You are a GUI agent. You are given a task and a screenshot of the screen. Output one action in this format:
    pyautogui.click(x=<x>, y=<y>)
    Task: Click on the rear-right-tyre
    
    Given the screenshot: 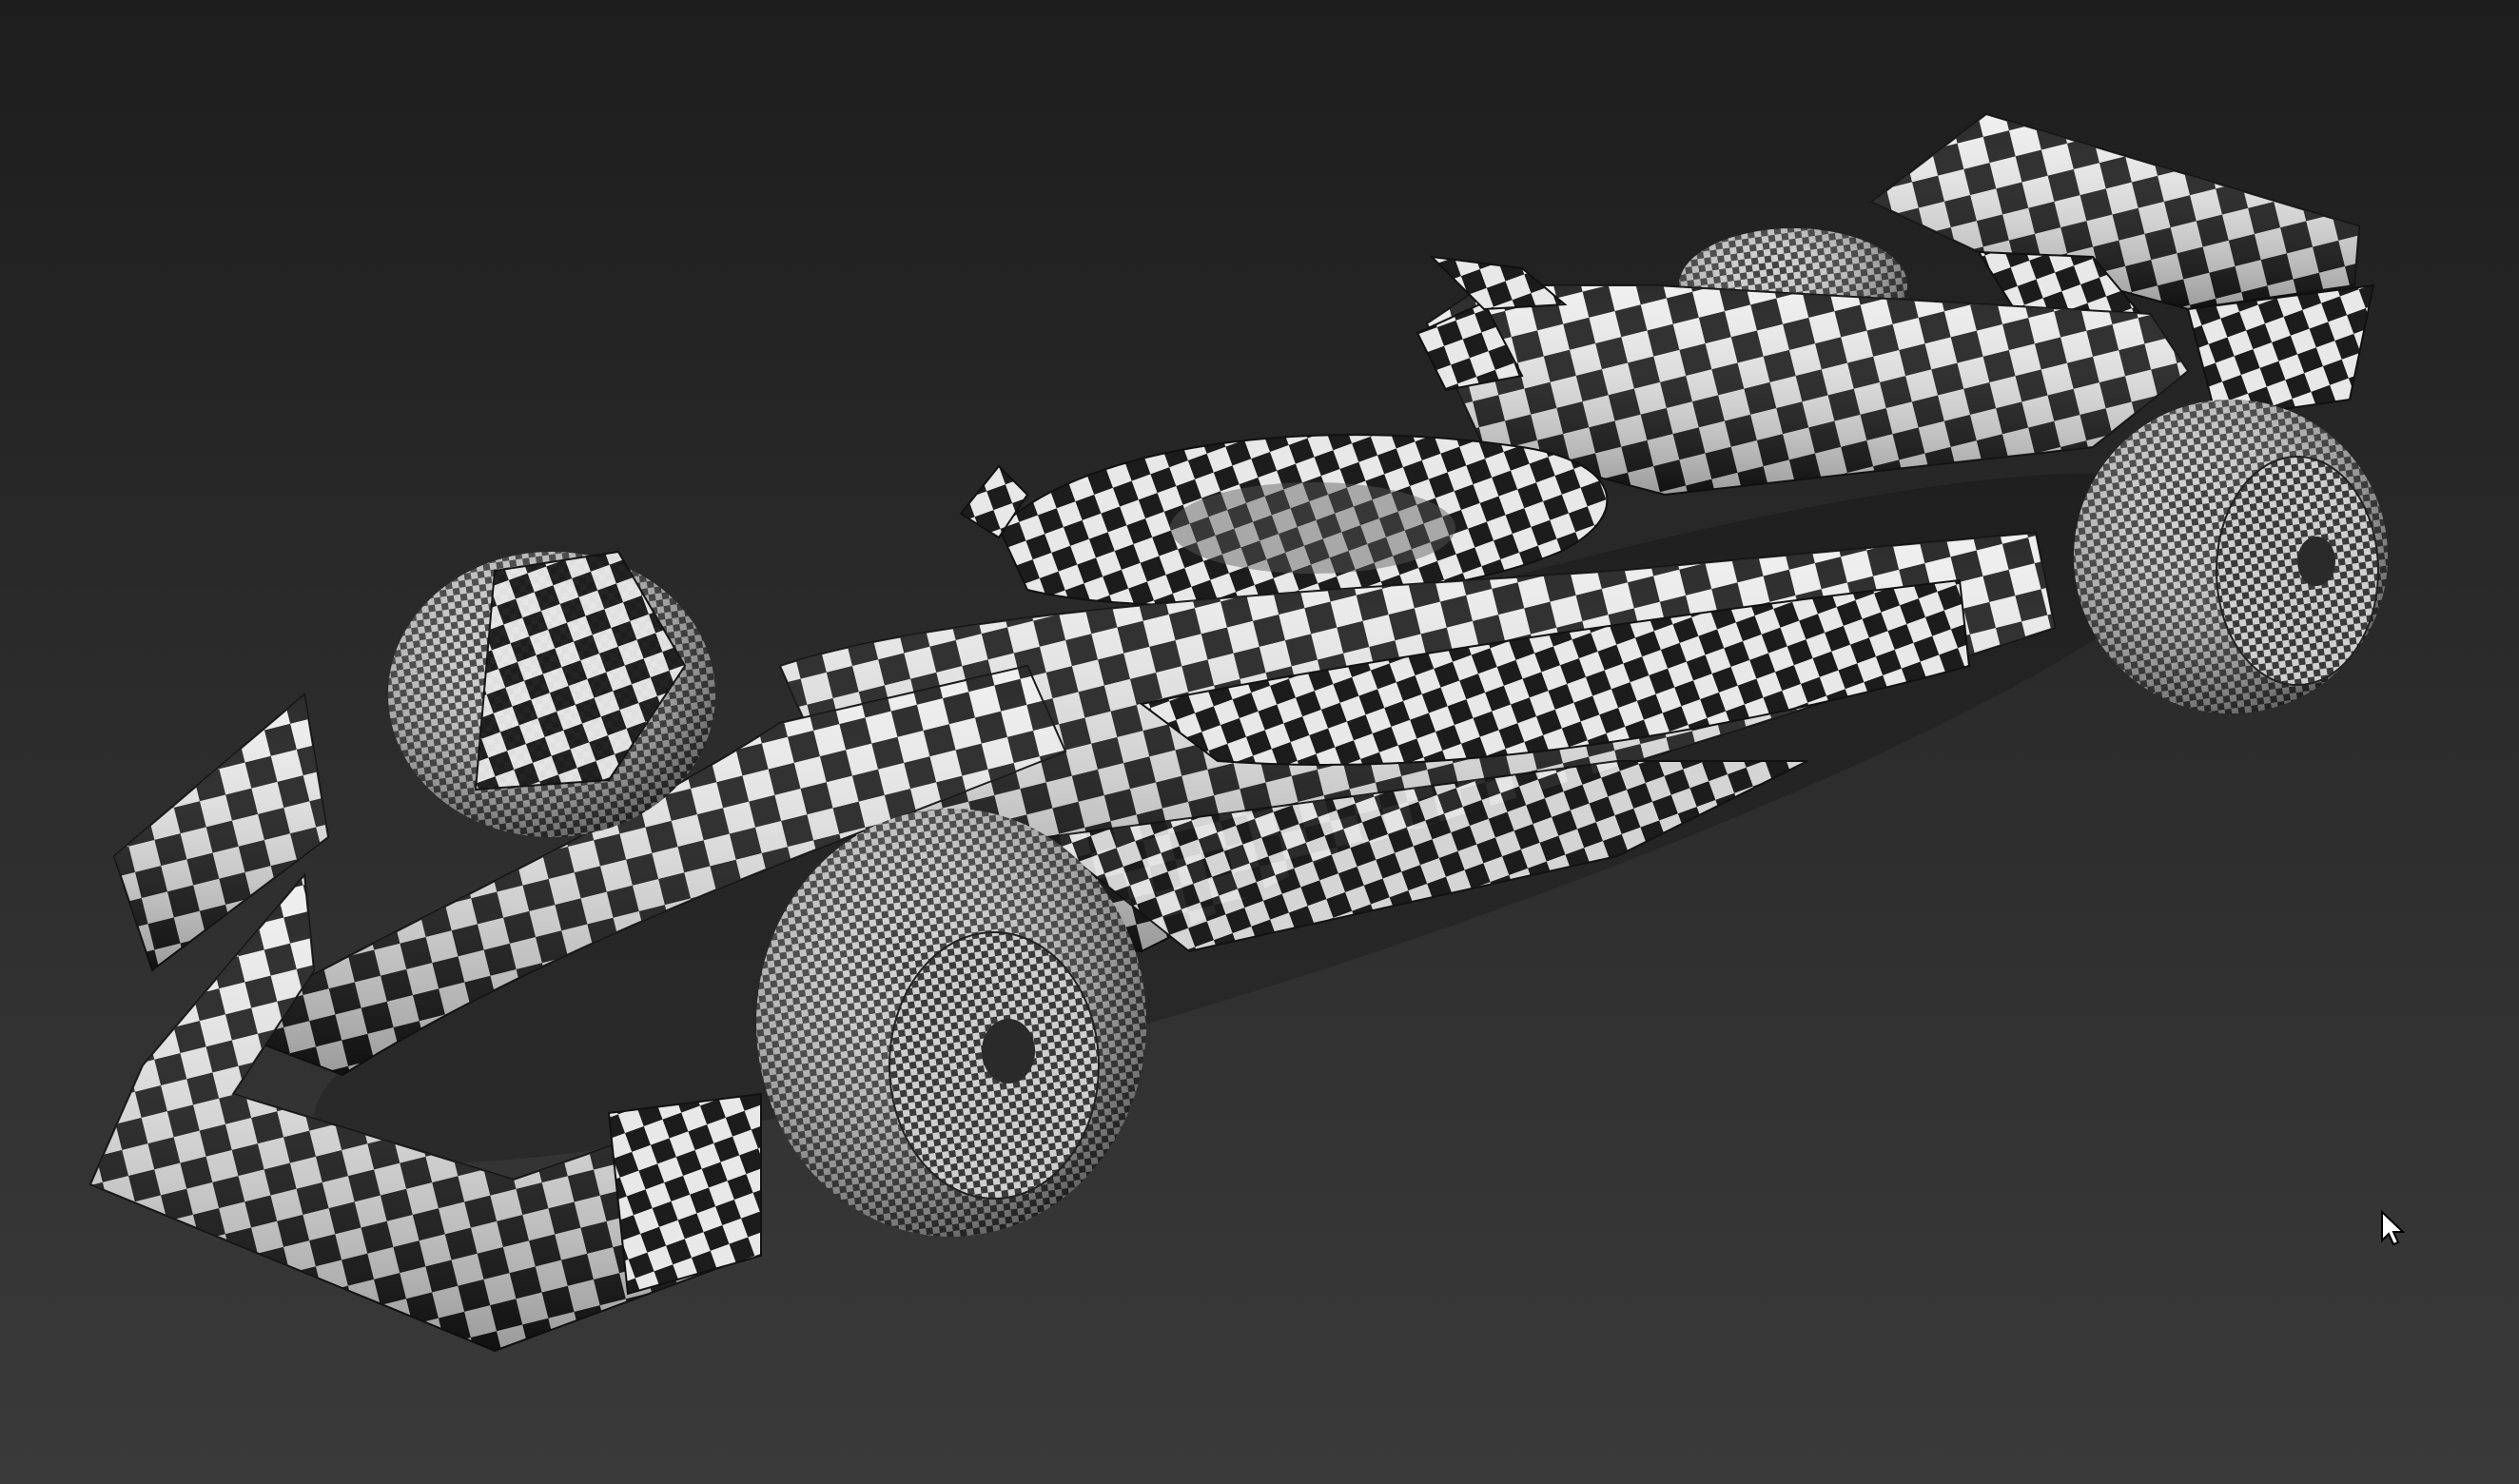 What is the action you would take?
    pyautogui.click(x=2231, y=556)
    